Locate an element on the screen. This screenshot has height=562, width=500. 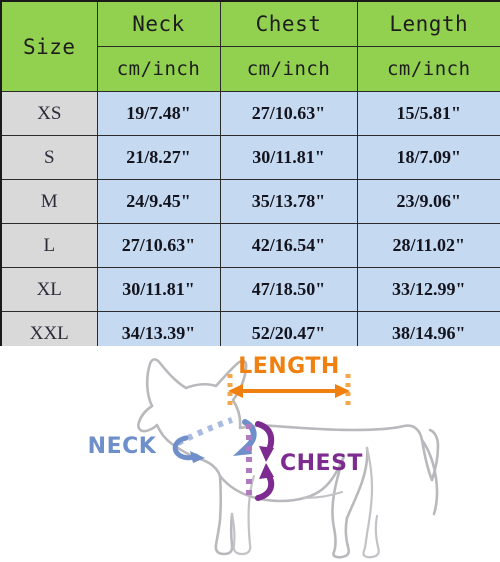
table-row: S 21/8.27" 30/11.81" 18/7.09" is located at coordinates (250, 157).